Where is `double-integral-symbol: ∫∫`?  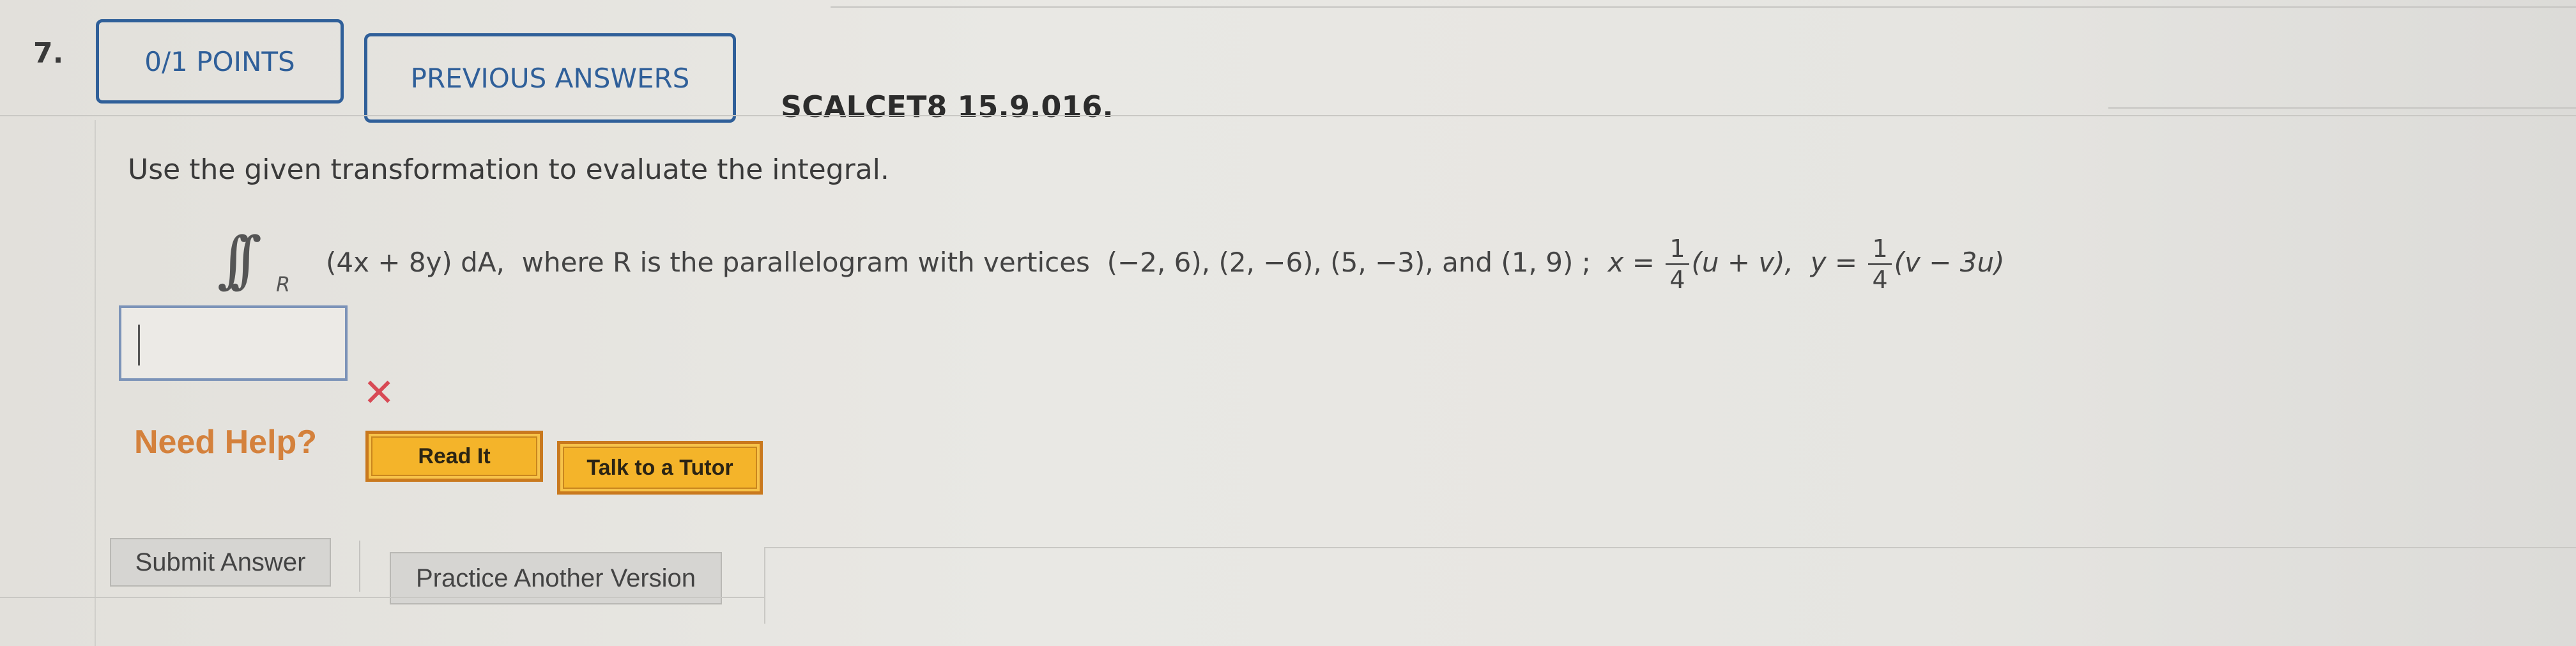
double-integral-symbol: ∫∫ is located at coordinates (239, 259).